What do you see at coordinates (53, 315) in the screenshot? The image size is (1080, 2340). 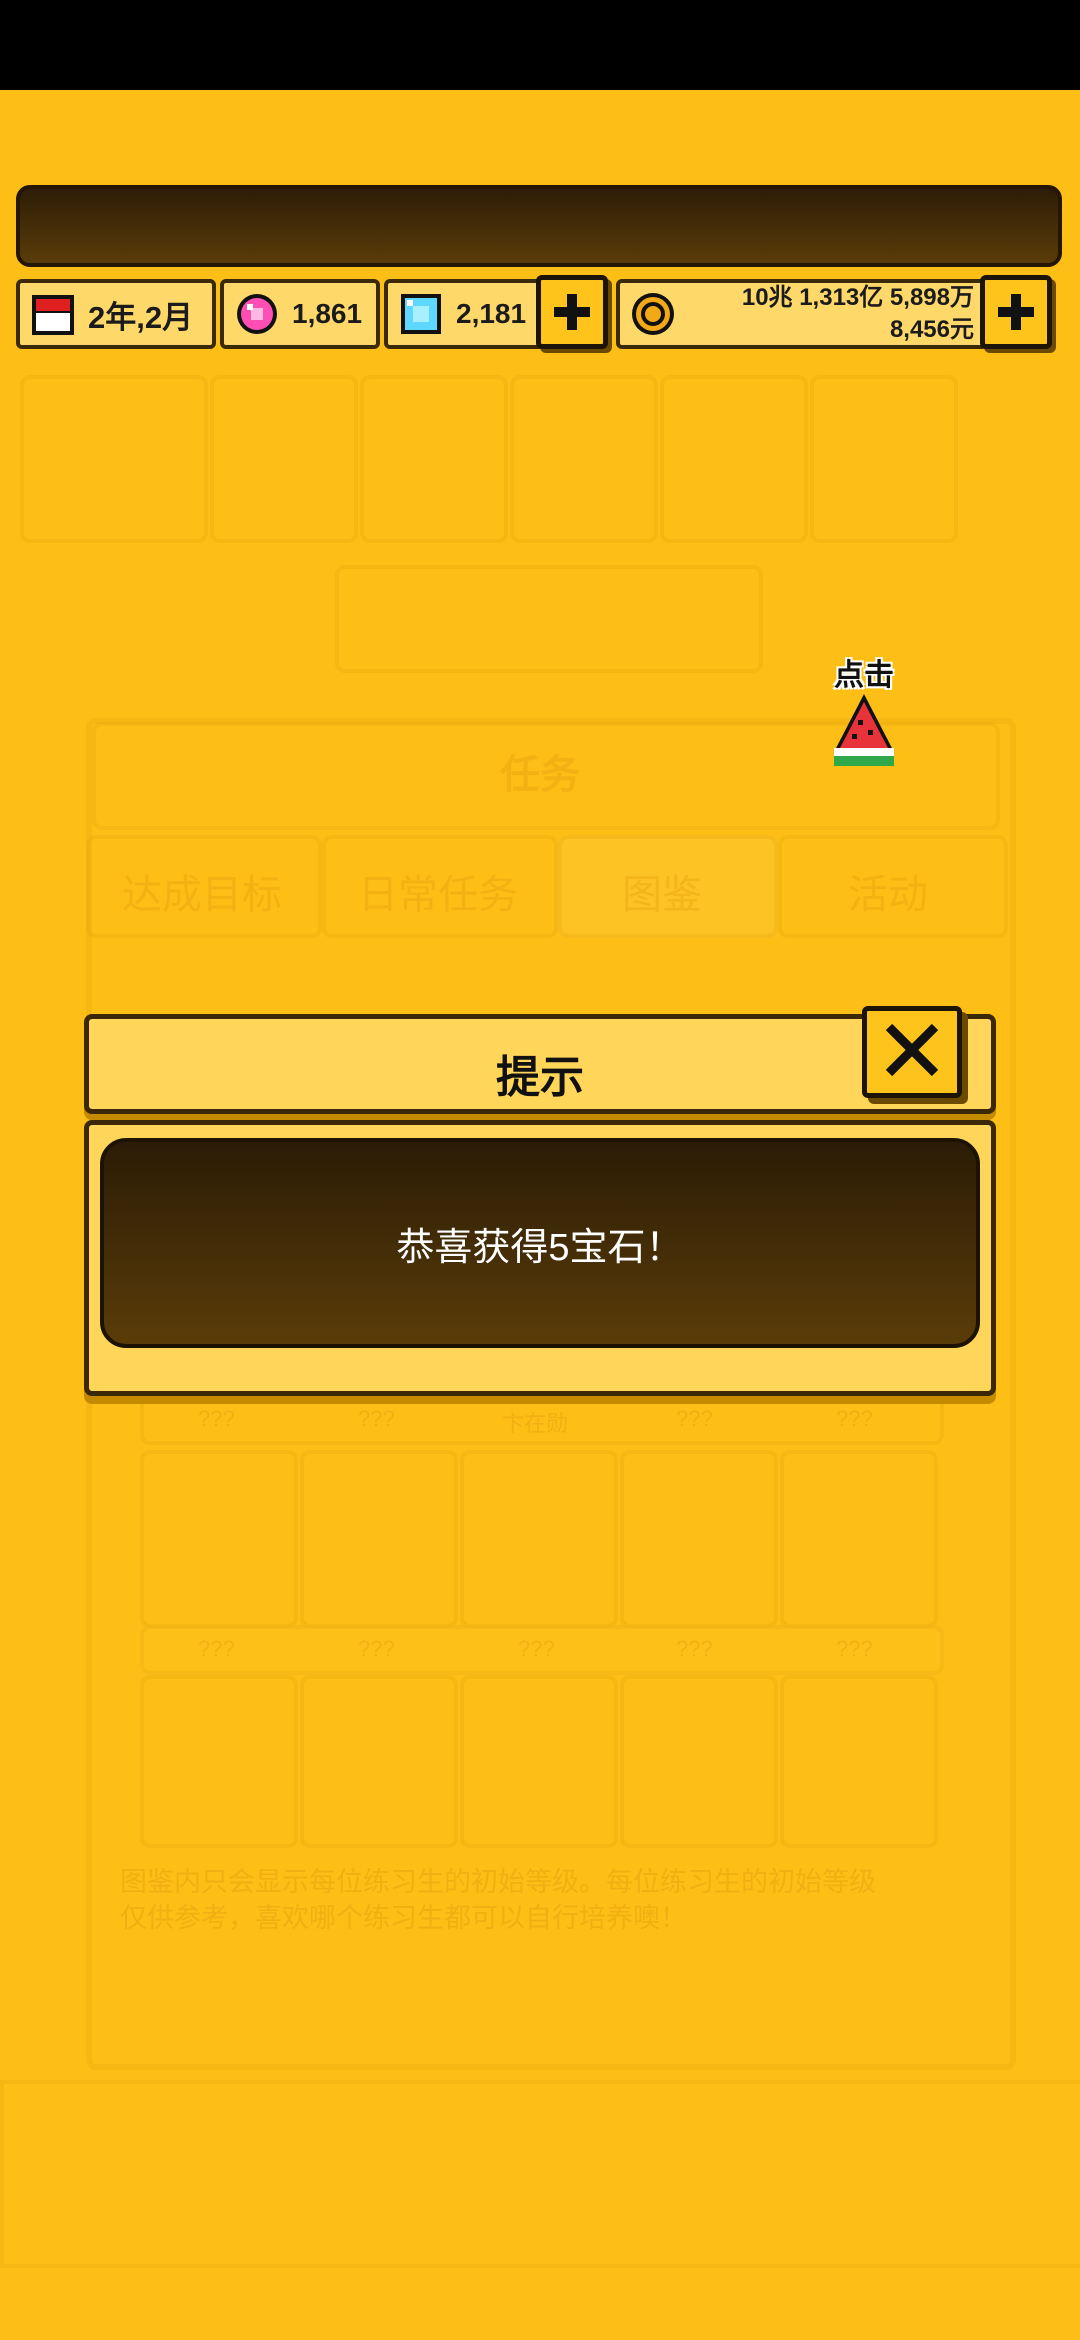 I see `calendar-icon` at bounding box center [53, 315].